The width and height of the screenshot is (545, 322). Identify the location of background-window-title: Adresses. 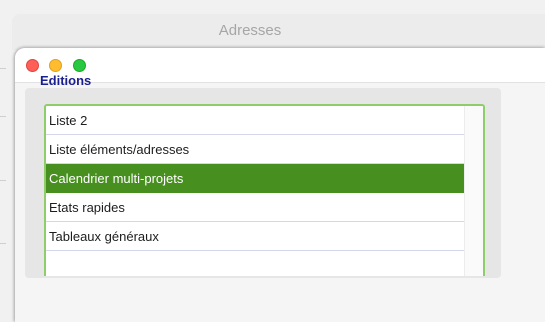
(250, 30).